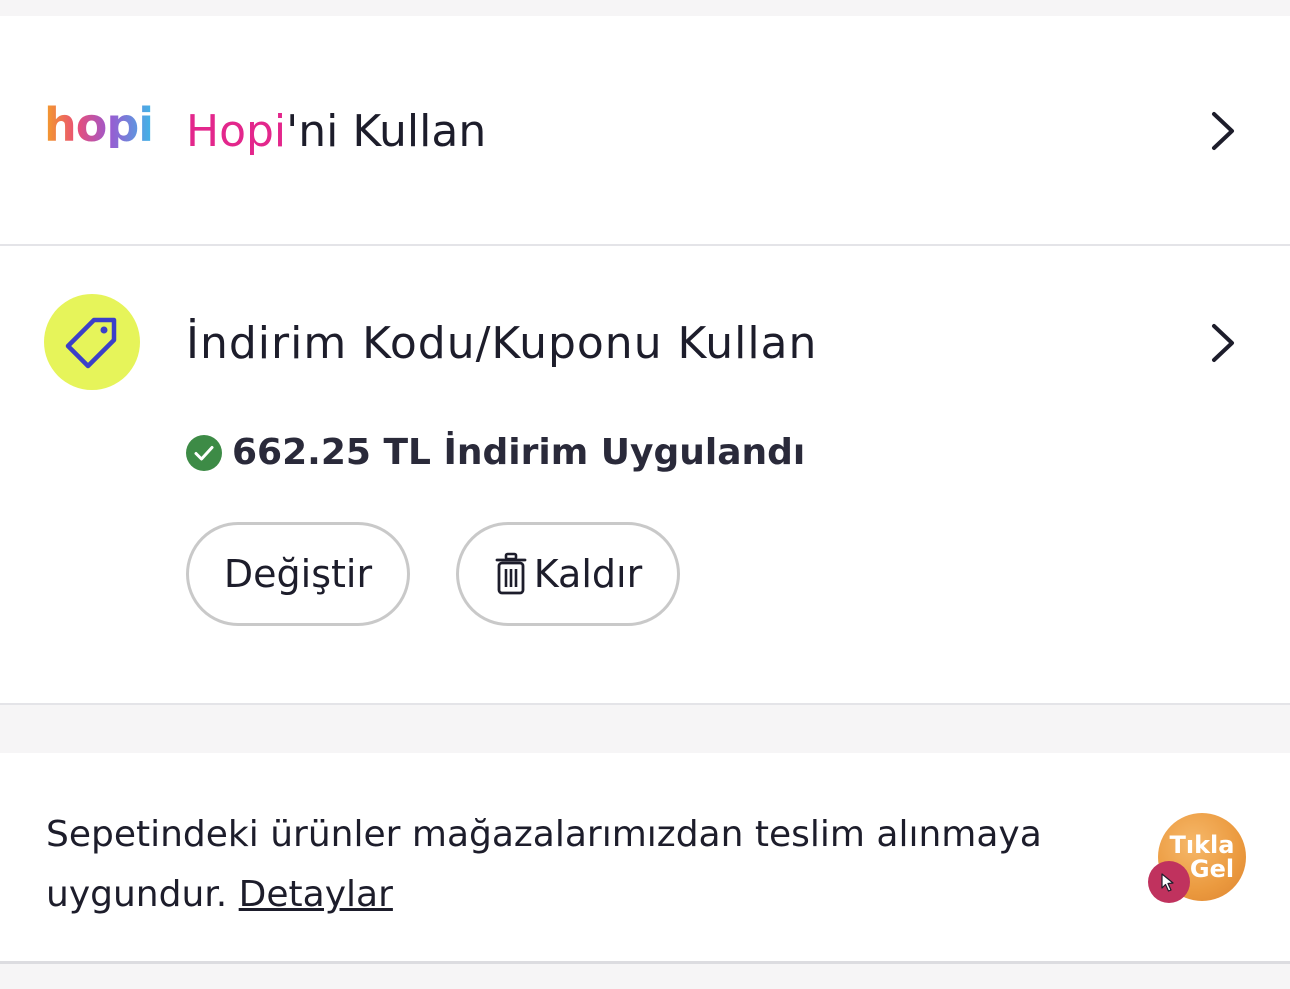  I want to click on tikla-gel-badge: Tıkla Gel, so click(1198, 859).